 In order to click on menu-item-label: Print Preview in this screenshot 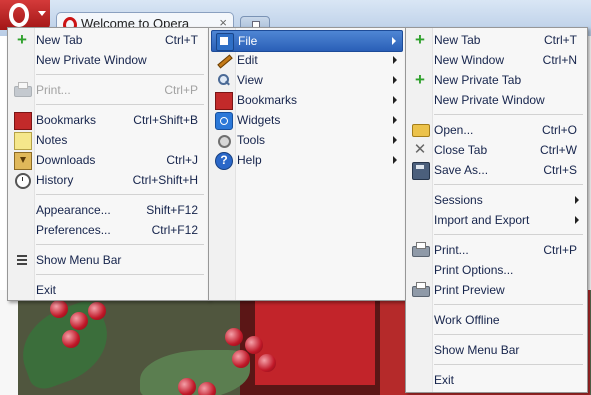, I will do `click(469, 290)`.